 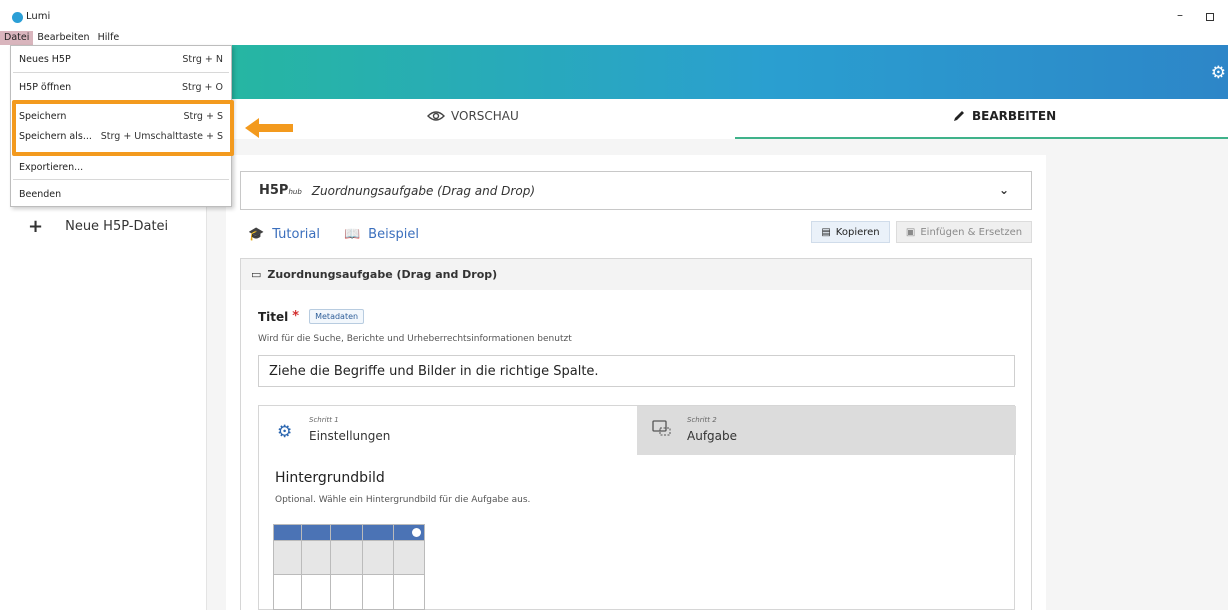 I want to click on lumi-logo-icon, so click(x=17, y=17).